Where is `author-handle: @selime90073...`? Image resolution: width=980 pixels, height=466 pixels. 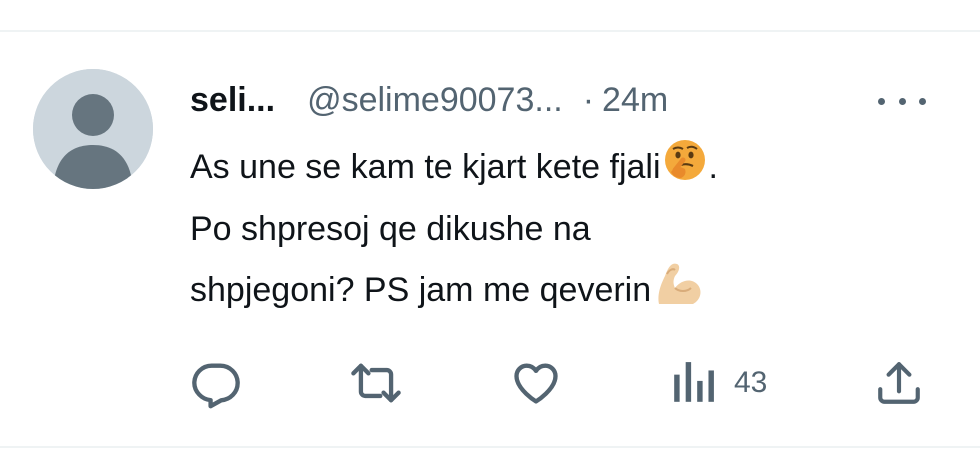
author-handle: @selime90073... is located at coordinates (435, 100).